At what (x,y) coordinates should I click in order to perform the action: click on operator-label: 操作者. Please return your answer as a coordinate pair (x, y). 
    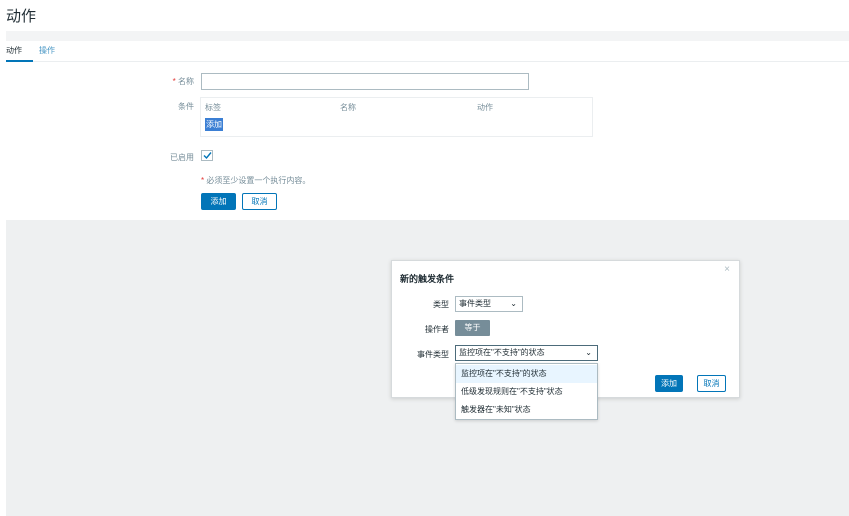
    Looking at the image, I should click on (437, 329).